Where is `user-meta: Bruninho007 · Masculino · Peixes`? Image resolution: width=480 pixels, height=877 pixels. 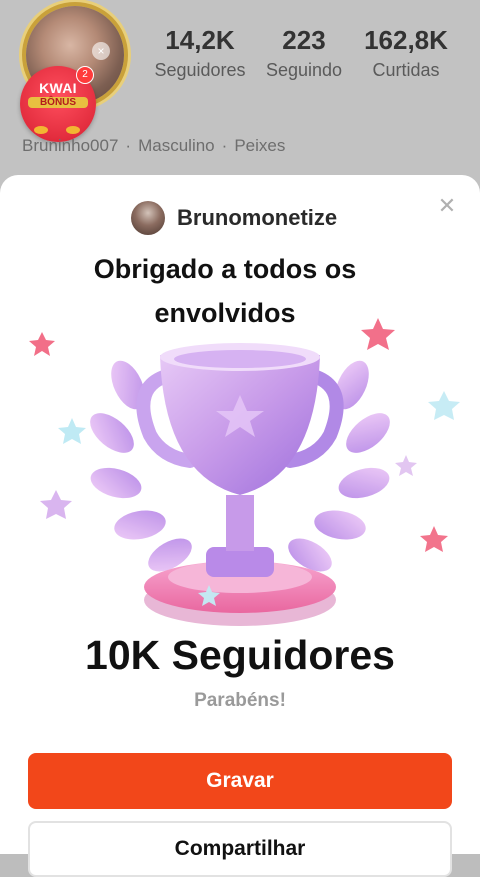
user-meta: Bruninho007 · Masculino · Peixes is located at coordinates (153, 146).